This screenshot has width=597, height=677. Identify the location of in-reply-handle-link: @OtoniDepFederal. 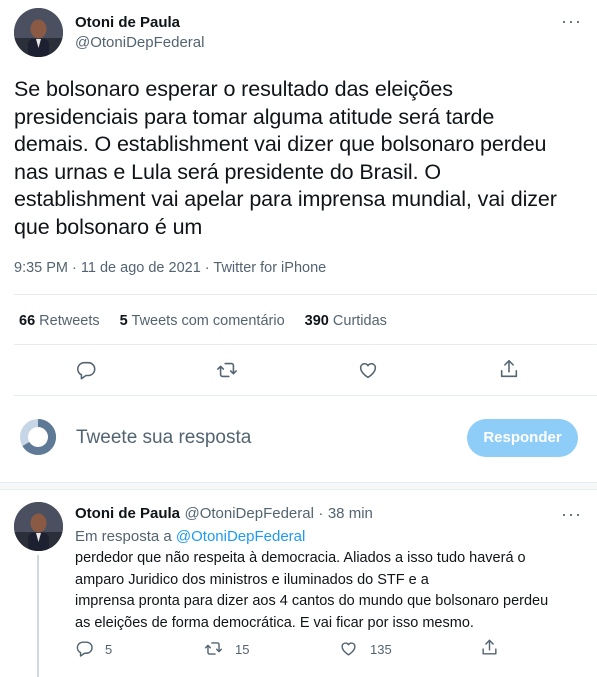
(240, 536).